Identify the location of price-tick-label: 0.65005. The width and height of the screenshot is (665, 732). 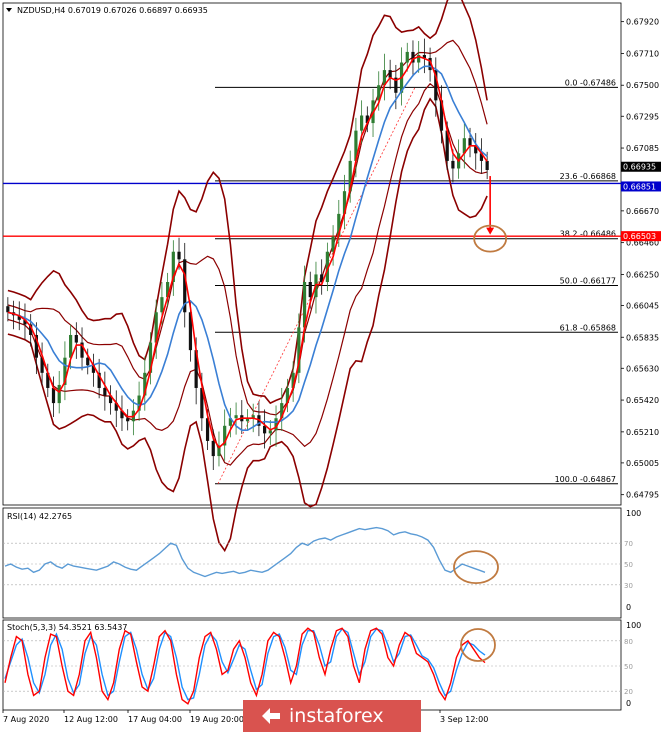
(642, 463).